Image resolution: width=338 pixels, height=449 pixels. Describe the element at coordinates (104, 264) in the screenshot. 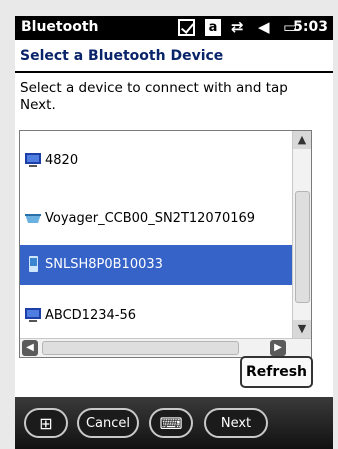

I see `device-label: SNLSH8P0B10033` at that location.